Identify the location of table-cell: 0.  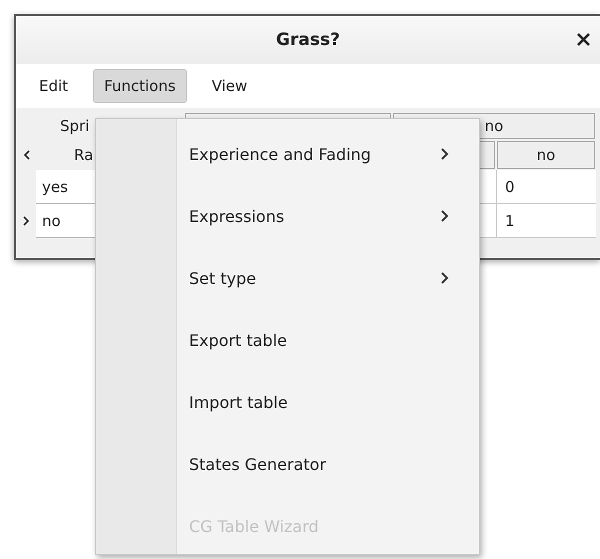
(546, 187).